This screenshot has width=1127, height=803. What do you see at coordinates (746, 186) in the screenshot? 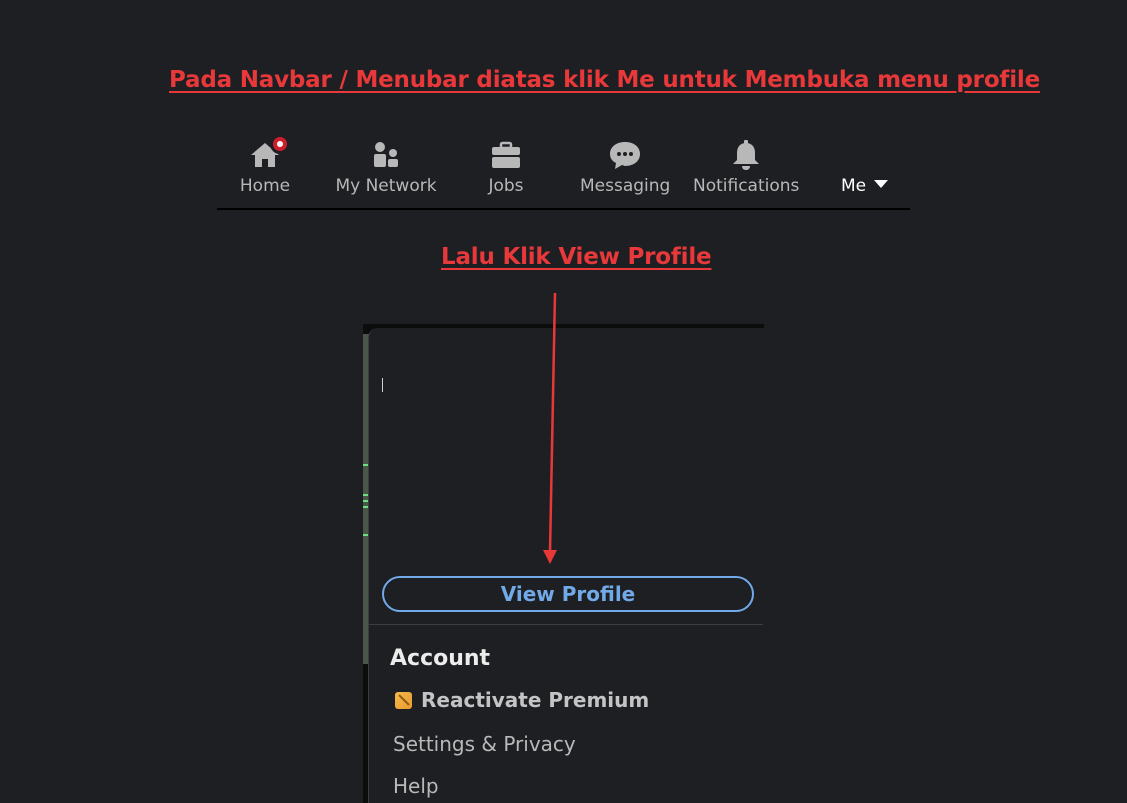
I see `nav-notifications-label: Notifications` at bounding box center [746, 186].